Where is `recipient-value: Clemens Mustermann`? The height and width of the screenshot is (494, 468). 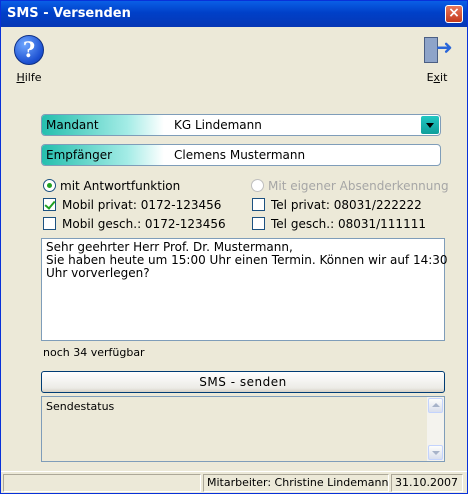 recipient-value: Clemens Mustermann is located at coordinates (240, 155).